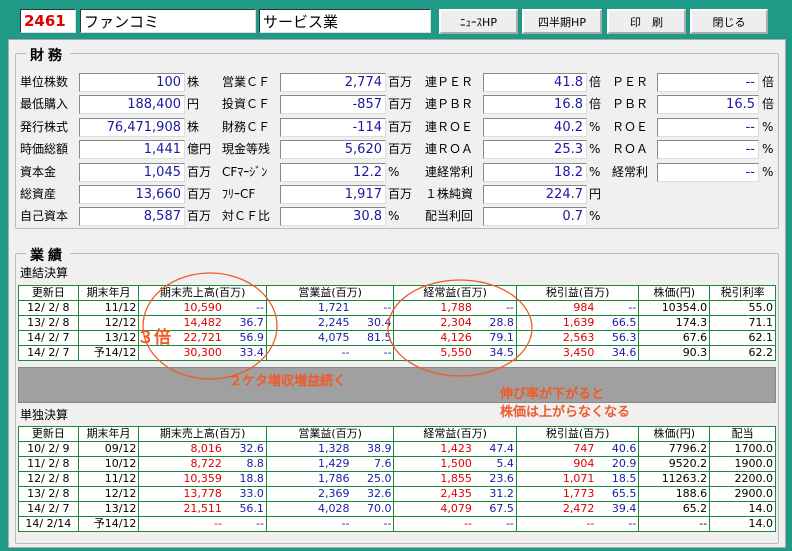  I want to click on dividend-cell: 2200.0, so click(742, 479).